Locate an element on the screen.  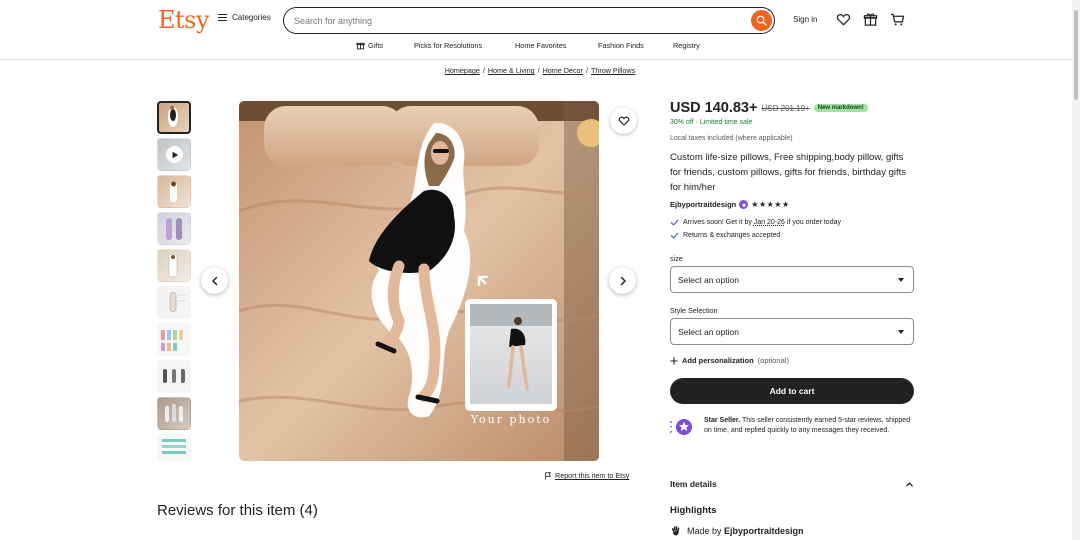
breadcrumb-homepage: Homepage is located at coordinates (462, 70).